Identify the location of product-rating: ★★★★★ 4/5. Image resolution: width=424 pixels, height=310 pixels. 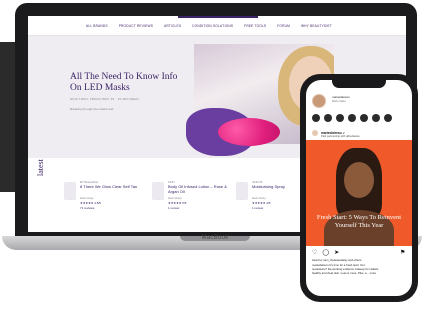
(261, 203).